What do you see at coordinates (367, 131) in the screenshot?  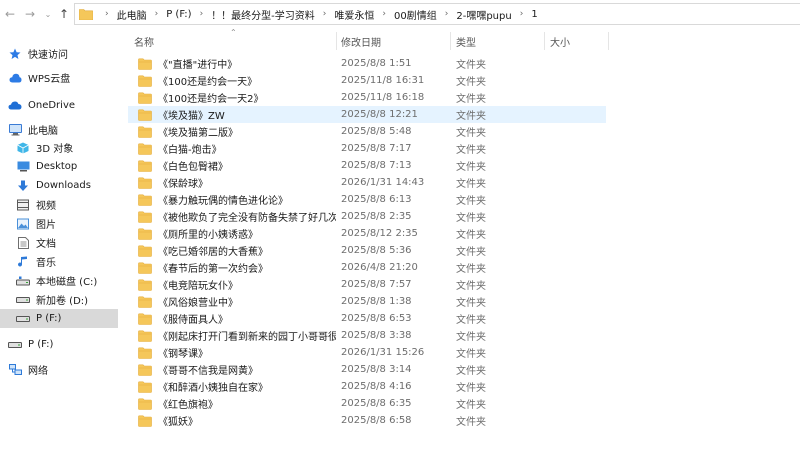 I see `file-row: 《埃及猫第二版》 2025/8/8 5:48 文件夹` at bounding box center [367, 131].